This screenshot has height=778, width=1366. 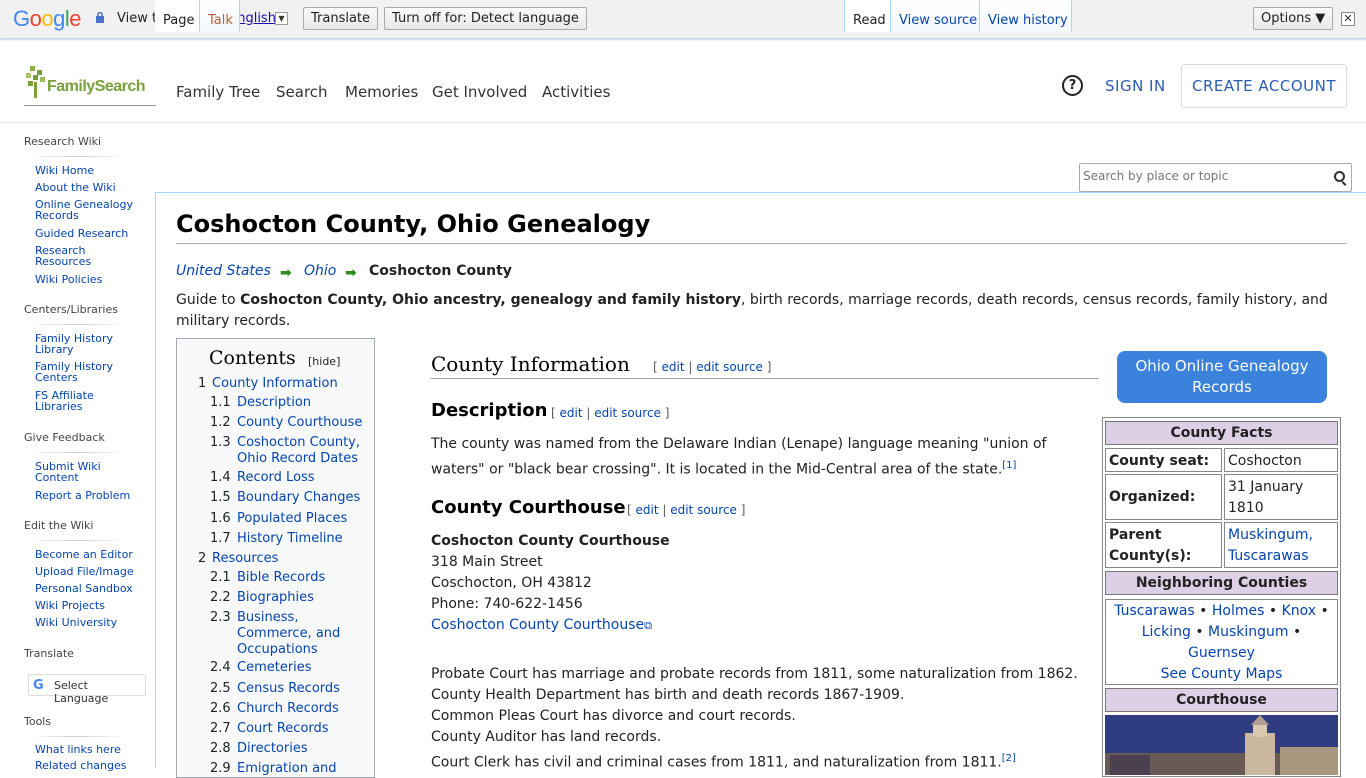 I want to click on sidebar-item-wiki-policies: Wiki Policies, so click(x=90, y=279).